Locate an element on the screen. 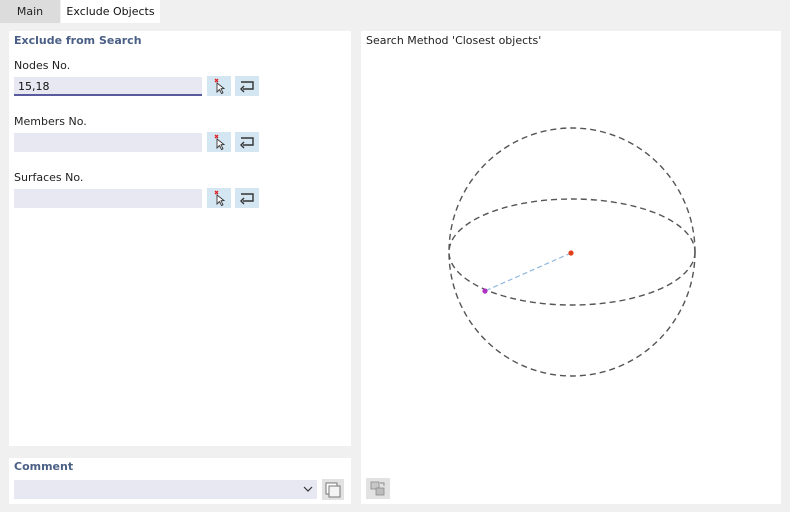  search-radius-line is located at coordinates (528, 272).